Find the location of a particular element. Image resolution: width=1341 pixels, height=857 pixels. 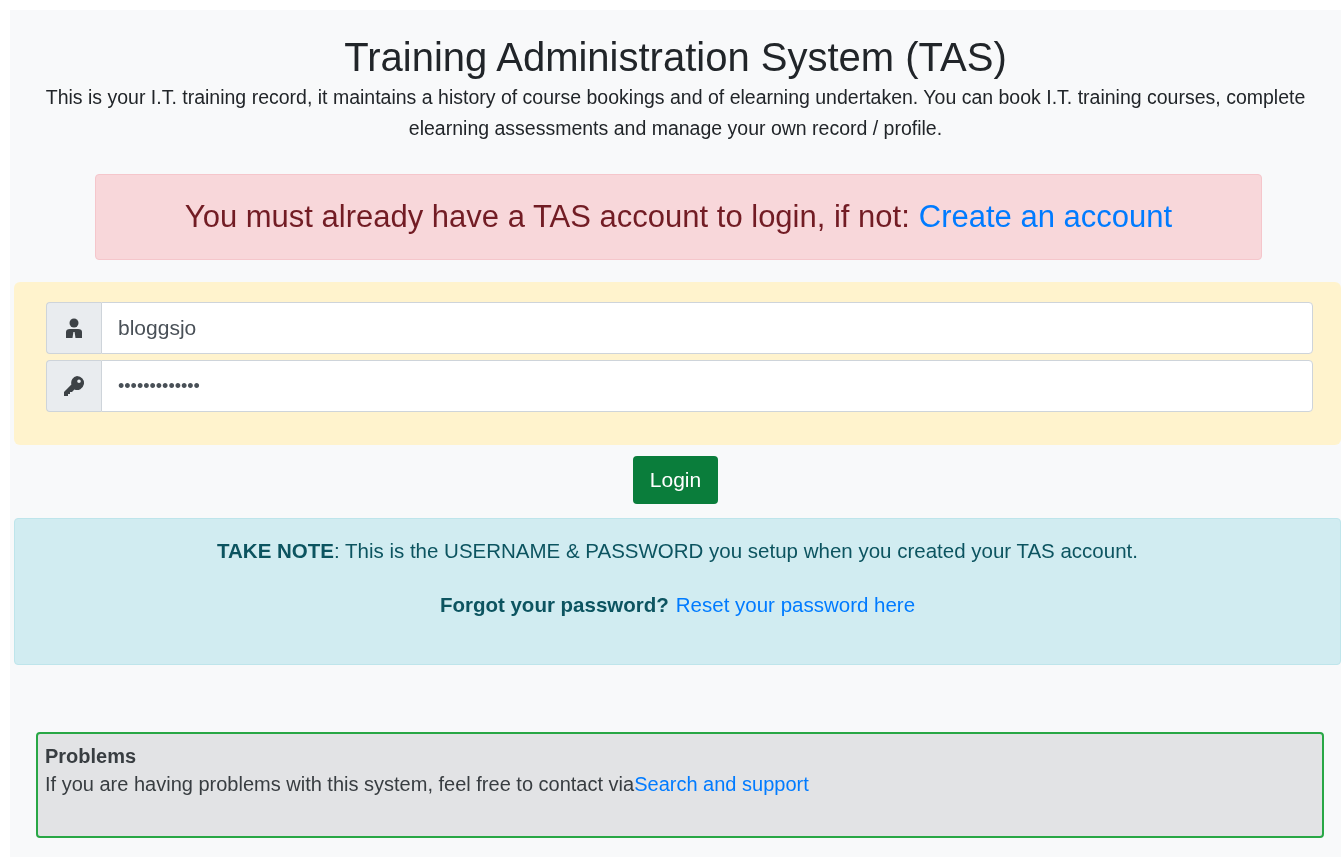

username-field: bloggsjo is located at coordinates (707, 328).